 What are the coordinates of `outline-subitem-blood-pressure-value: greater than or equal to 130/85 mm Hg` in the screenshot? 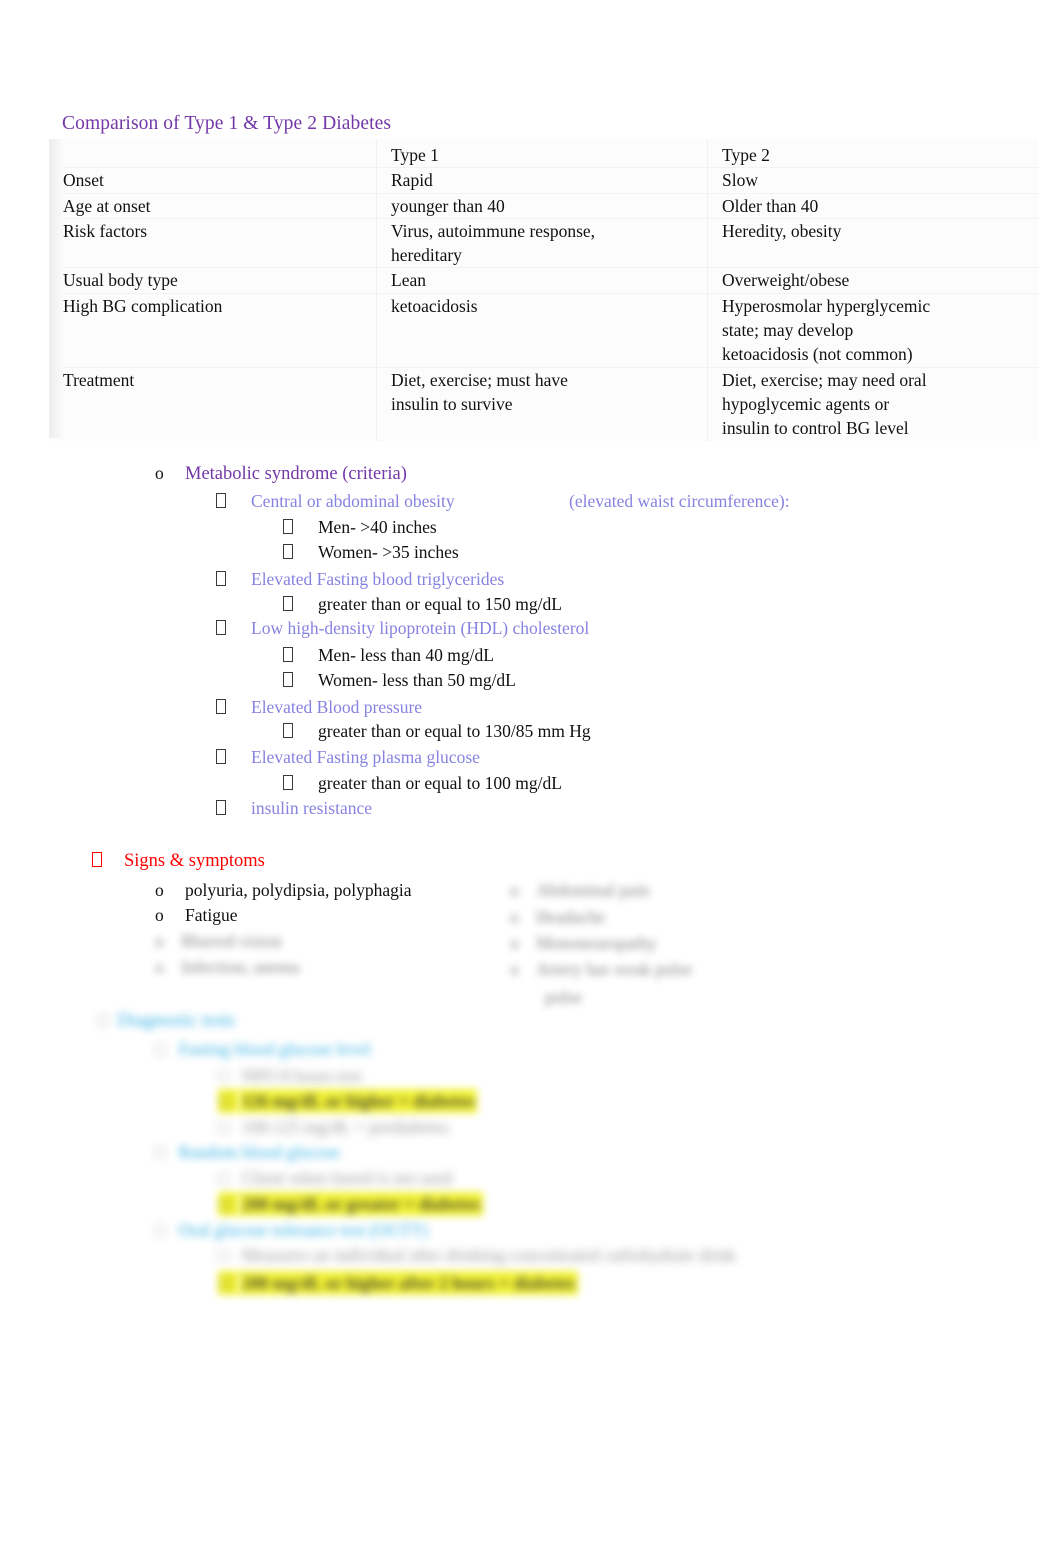 It's located at (437, 731).